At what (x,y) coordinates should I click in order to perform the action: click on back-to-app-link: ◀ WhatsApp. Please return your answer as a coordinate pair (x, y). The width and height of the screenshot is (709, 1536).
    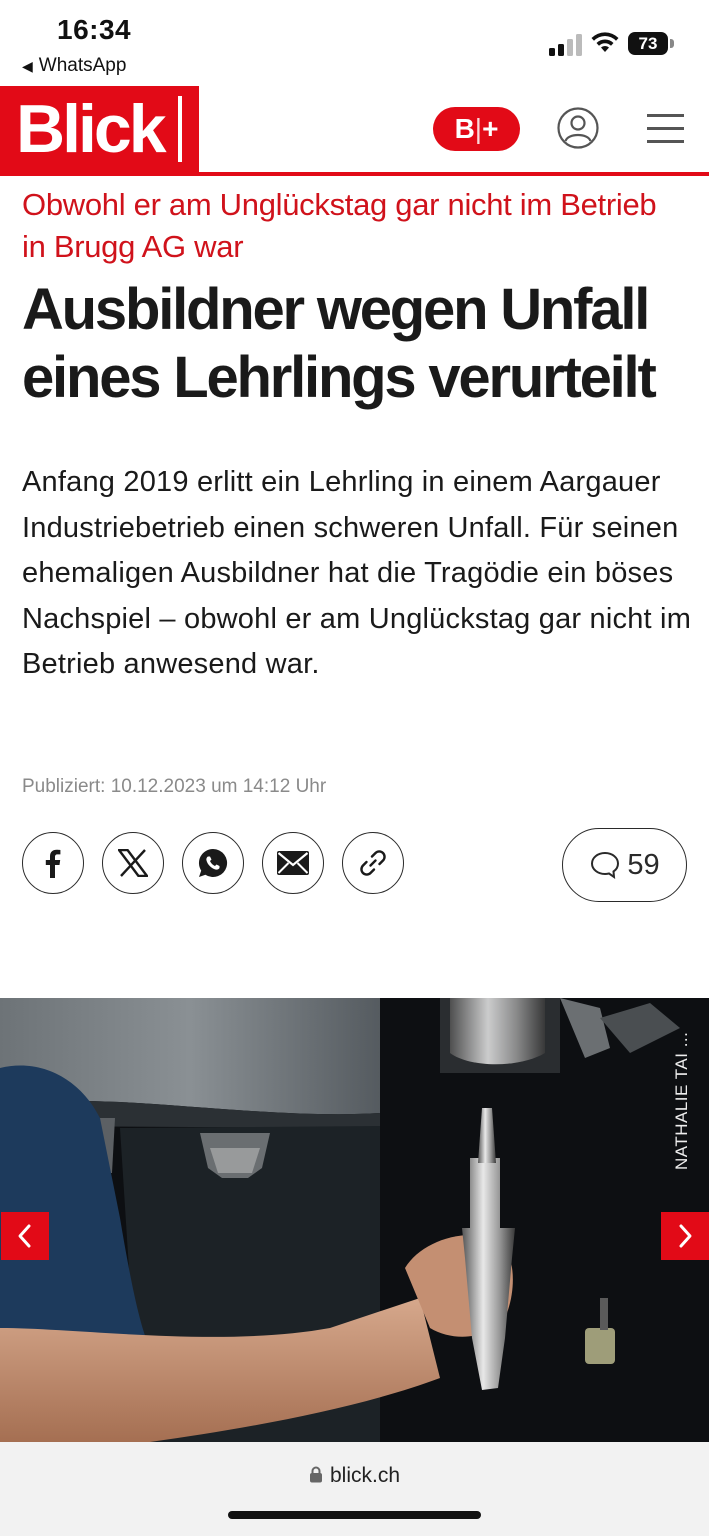
    Looking at the image, I should click on (74, 66).